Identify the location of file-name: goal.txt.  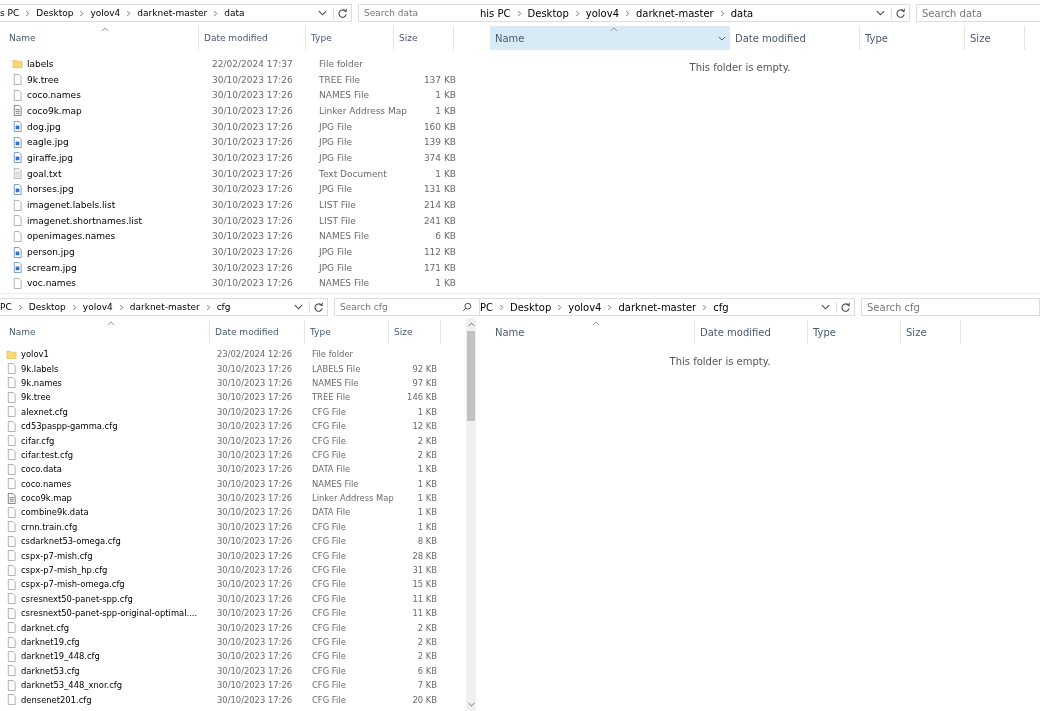
(44, 173).